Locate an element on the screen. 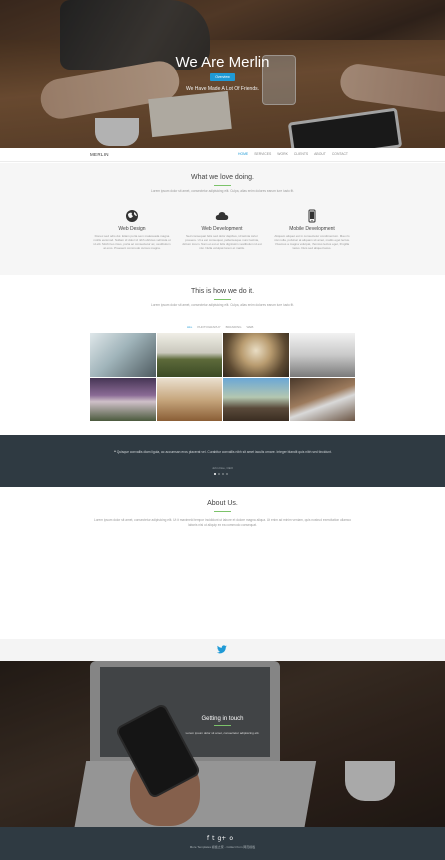 This screenshot has width=445, height=860. hero-overview-button: Overview is located at coordinates (222, 77).